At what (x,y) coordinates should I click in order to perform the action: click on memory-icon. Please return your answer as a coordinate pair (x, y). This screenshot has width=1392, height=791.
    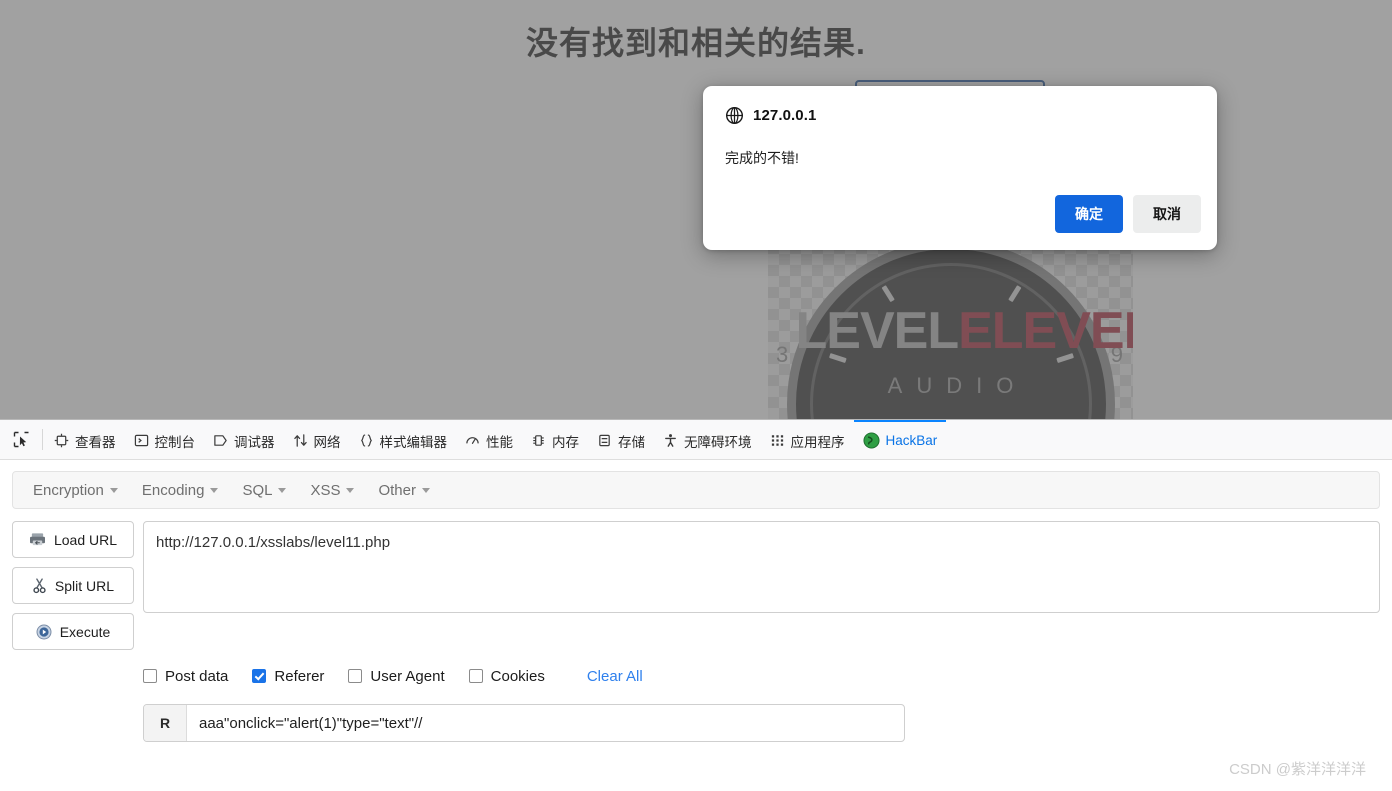
    Looking at the image, I should click on (538, 440).